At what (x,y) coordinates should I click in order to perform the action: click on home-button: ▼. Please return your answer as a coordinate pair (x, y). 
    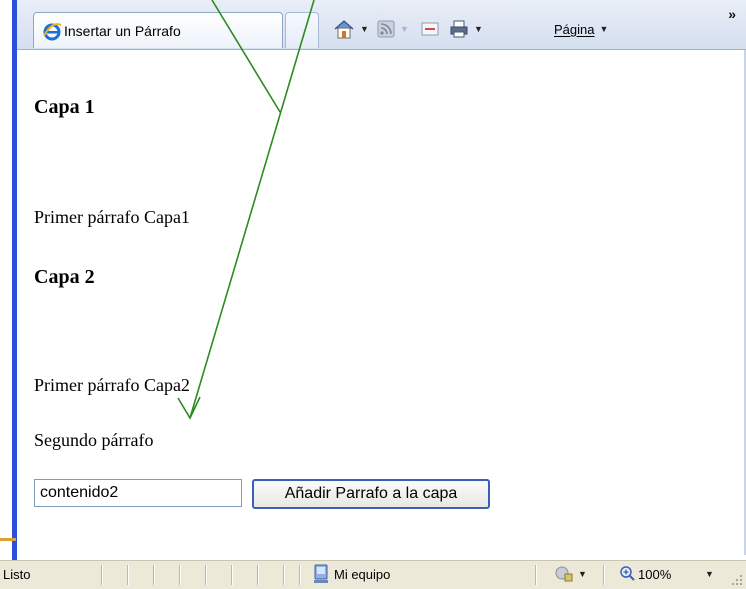
    Looking at the image, I should click on (351, 29).